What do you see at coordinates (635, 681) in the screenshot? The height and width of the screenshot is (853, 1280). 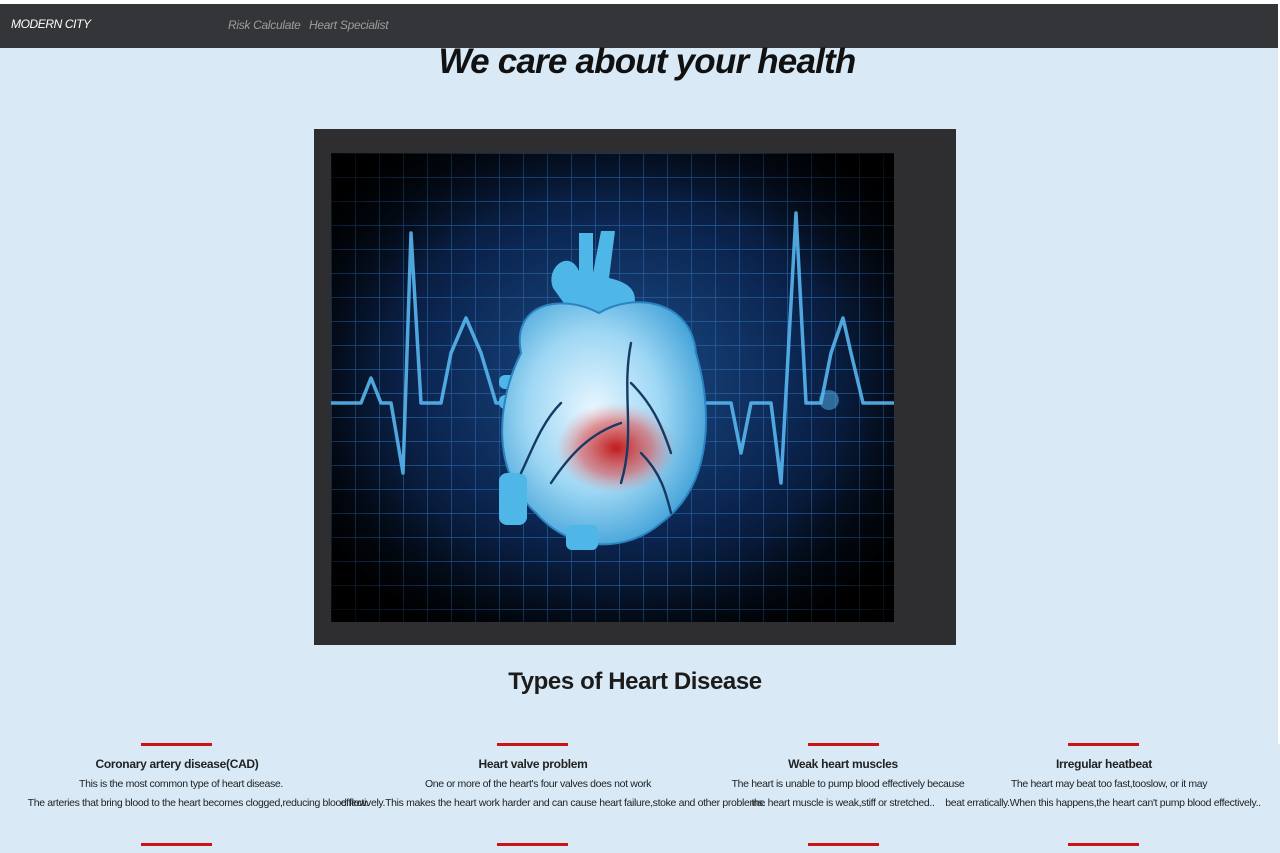 I see `section-title: Types of Heart Disease` at bounding box center [635, 681].